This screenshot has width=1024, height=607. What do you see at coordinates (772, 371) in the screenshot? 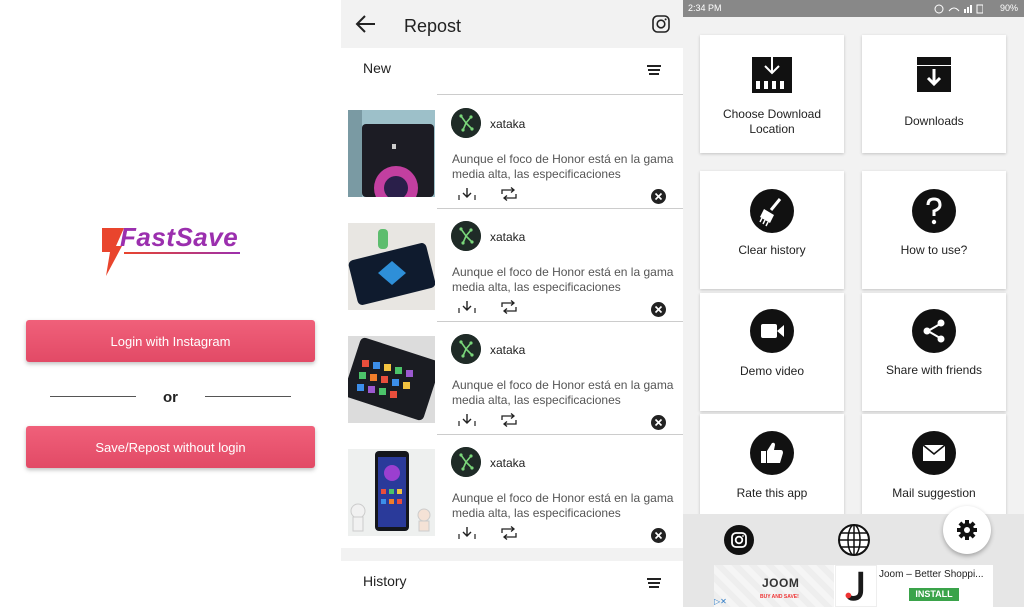
I see `tile-label: Demo video` at bounding box center [772, 371].